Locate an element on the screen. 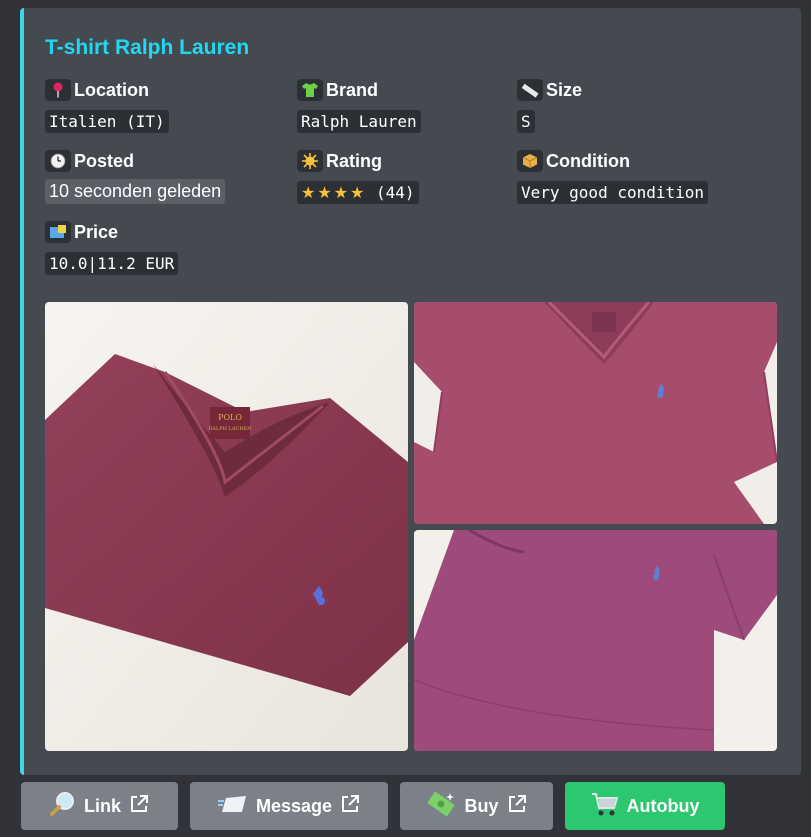 The height and width of the screenshot is (837, 811). field-condition: Condition Very good condition is located at coordinates (613, 176).